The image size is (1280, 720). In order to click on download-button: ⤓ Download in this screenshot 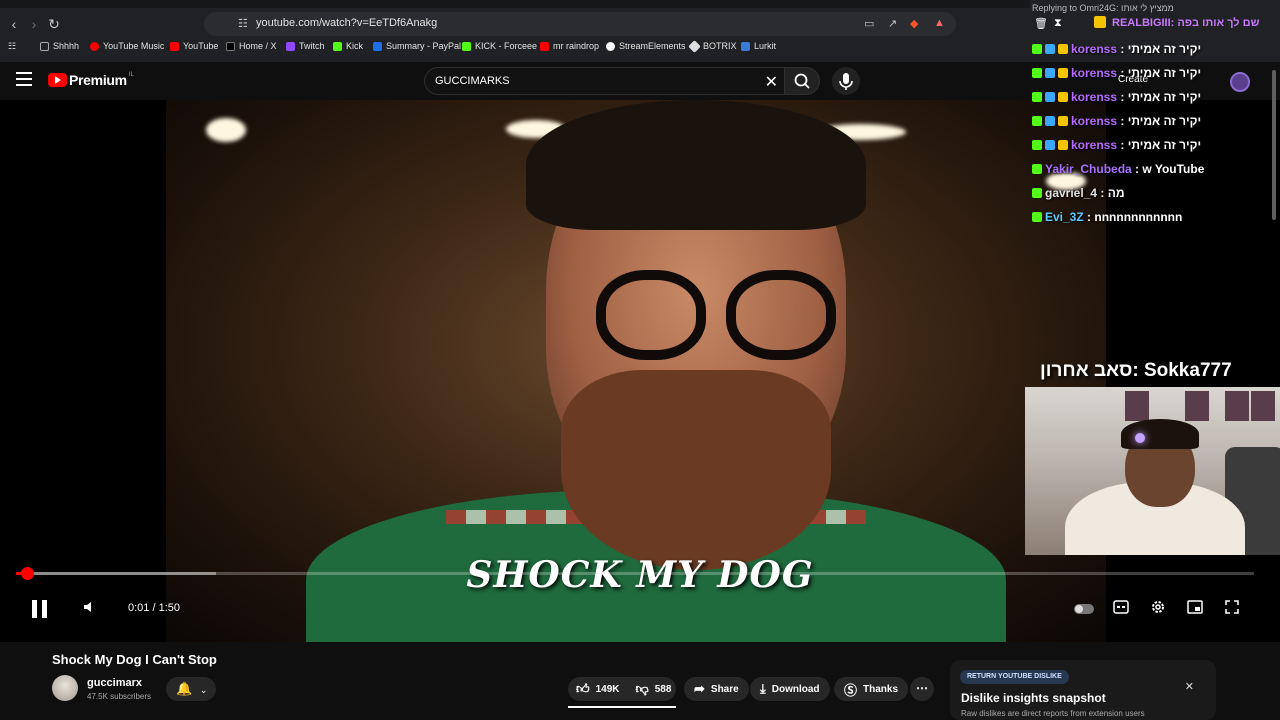, I will do `click(790, 689)`.